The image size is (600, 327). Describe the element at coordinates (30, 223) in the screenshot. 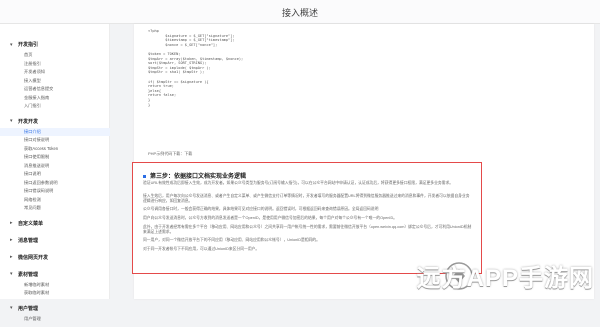

I see `sidebar-section-label: 自定义菜单` at that location.